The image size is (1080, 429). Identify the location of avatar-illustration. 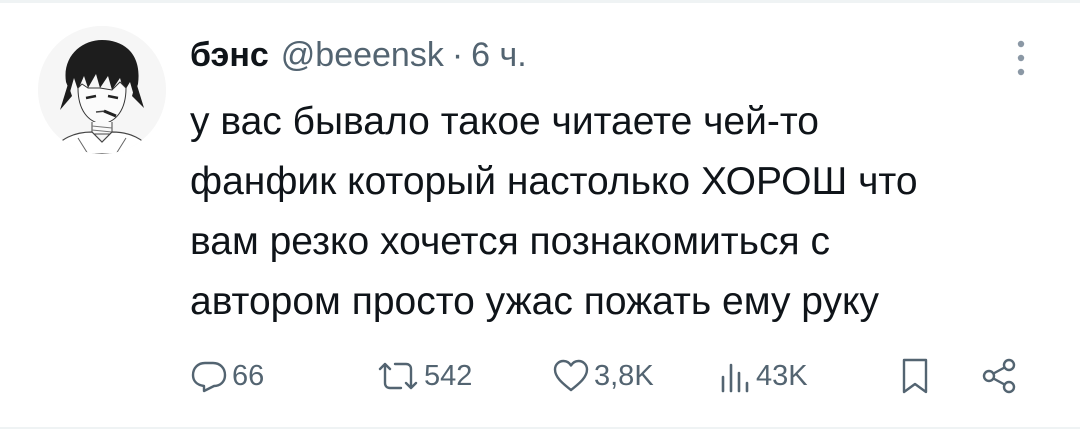
(102, 90).